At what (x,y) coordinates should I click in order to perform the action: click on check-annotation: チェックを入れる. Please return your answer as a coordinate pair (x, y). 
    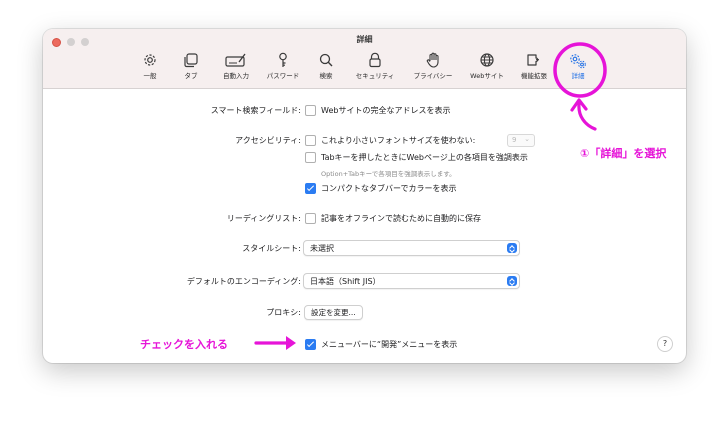
    Looking at the image, I should click on (184, 344).